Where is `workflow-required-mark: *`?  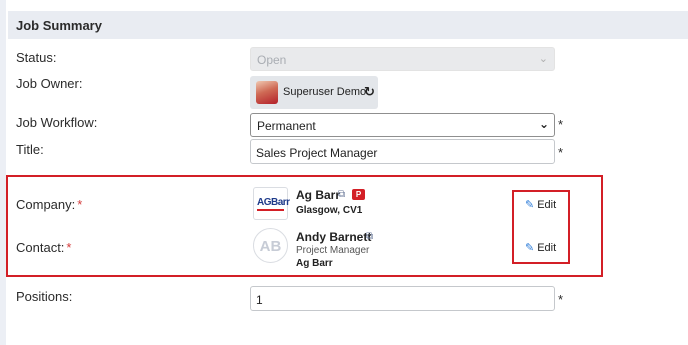 workflow-required-mark: * is located at coordinates (561, 124).